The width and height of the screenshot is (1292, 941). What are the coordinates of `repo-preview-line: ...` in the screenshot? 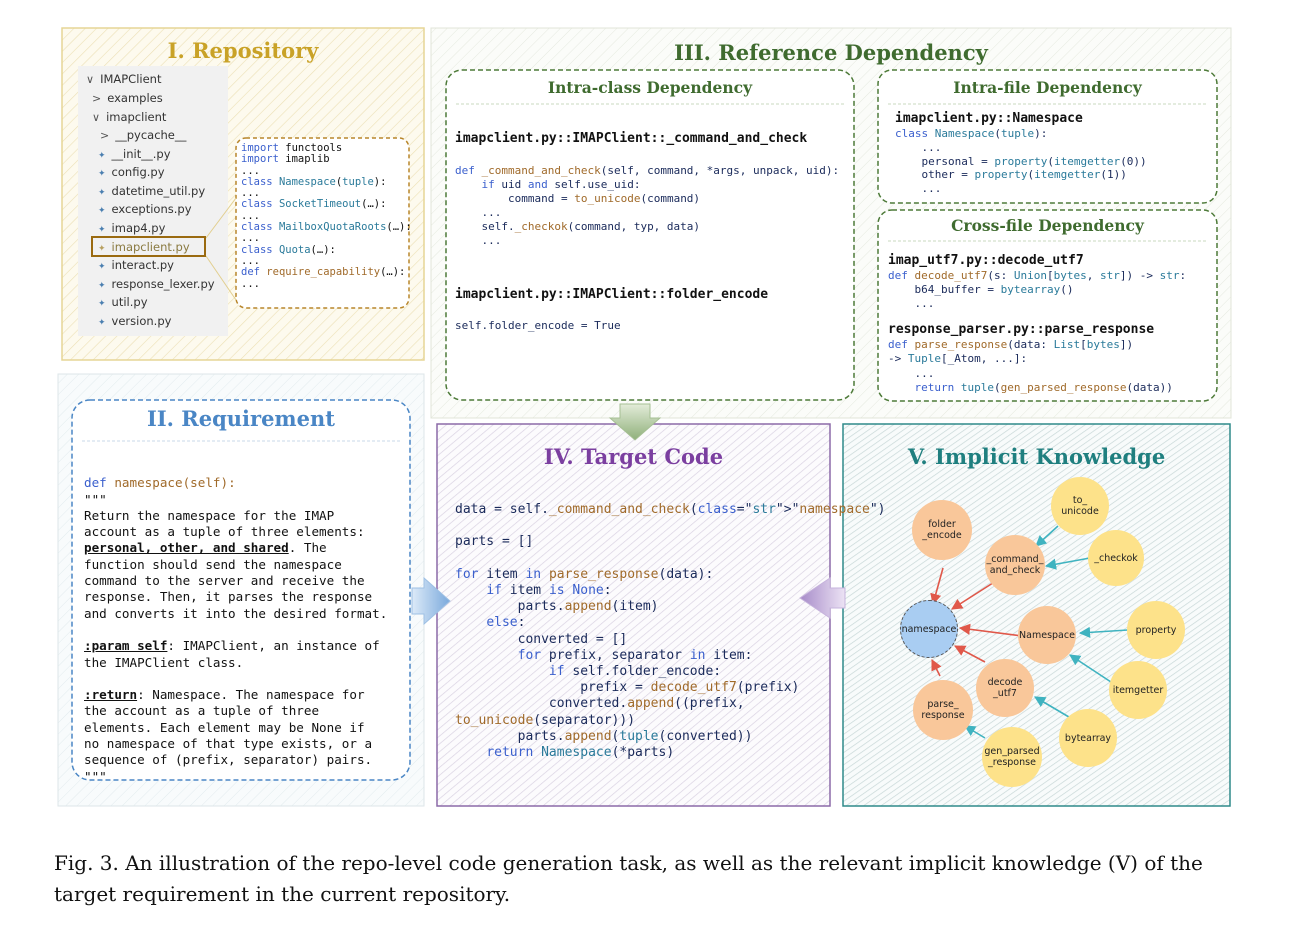 It's located at (250, 283).